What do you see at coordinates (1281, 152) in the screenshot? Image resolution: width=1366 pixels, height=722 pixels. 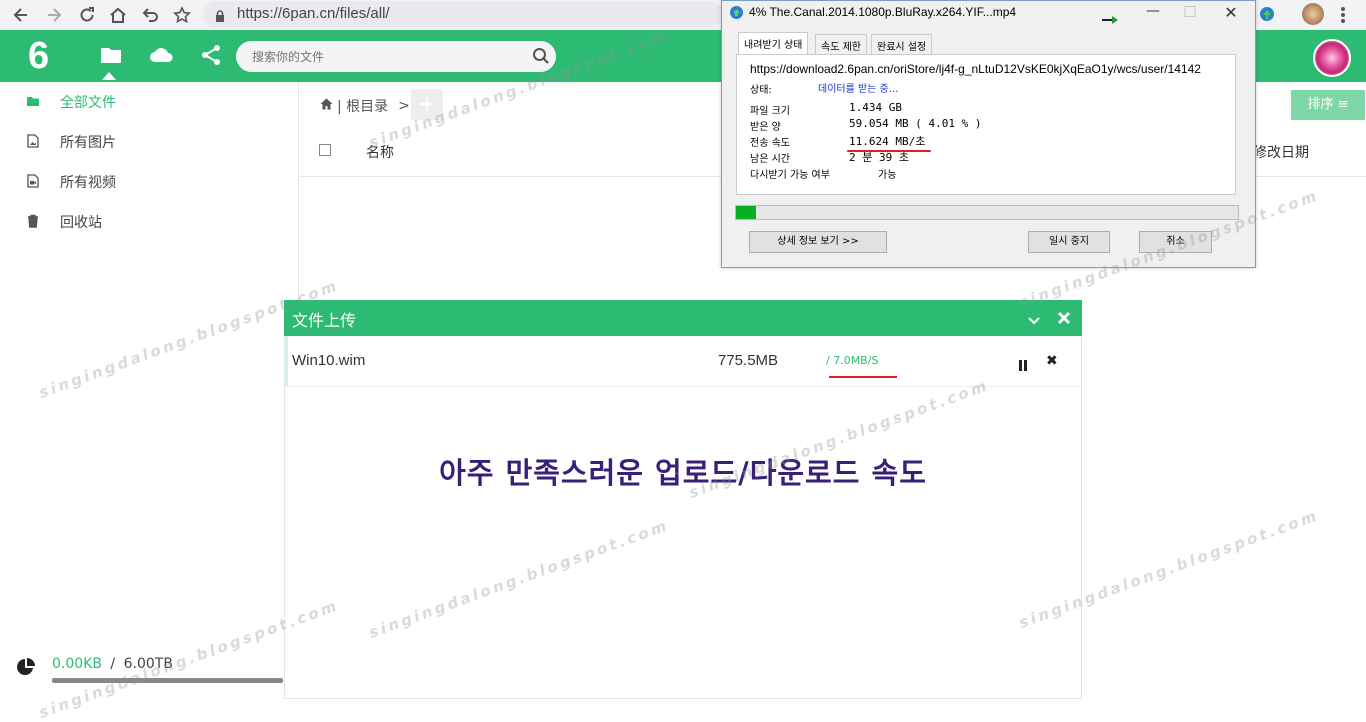 I see `column-header-date: 修改日期` at bounding box center [1281, 152].